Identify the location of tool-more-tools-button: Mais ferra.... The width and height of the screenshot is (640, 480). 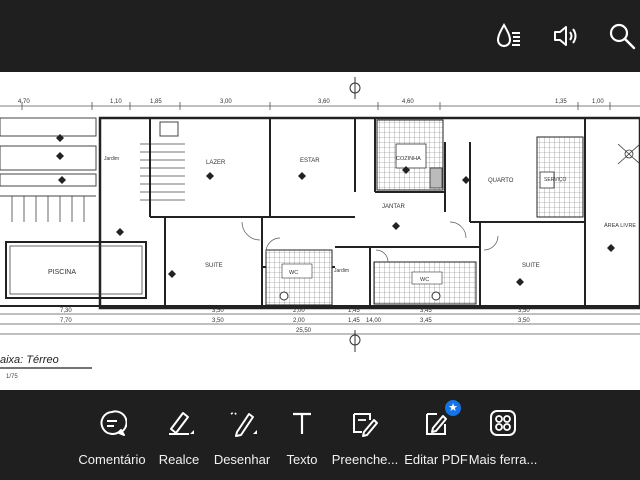
(503, 438).